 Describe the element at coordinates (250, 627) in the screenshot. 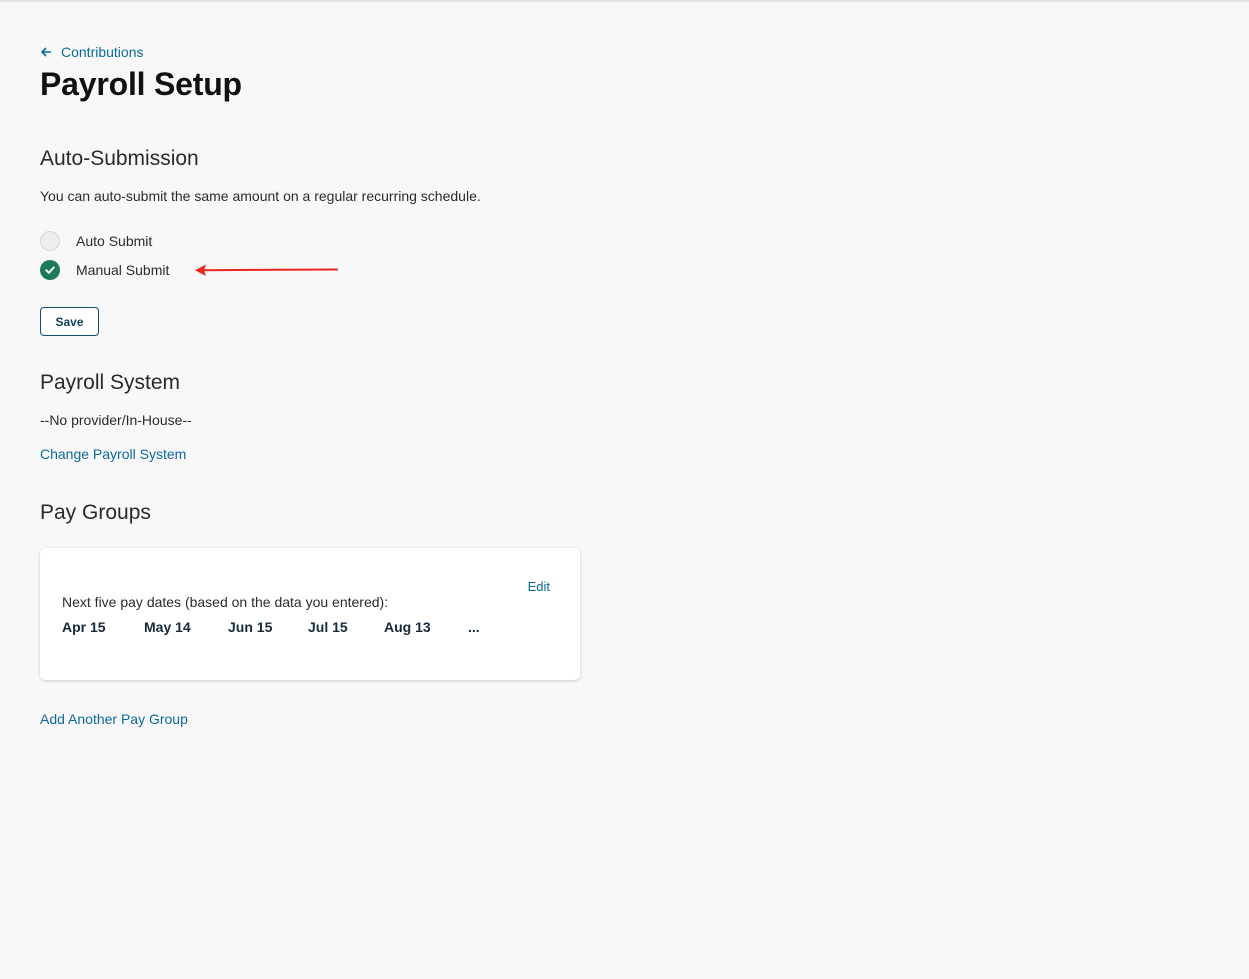

I see `pay-date: Jun 15` at that location.